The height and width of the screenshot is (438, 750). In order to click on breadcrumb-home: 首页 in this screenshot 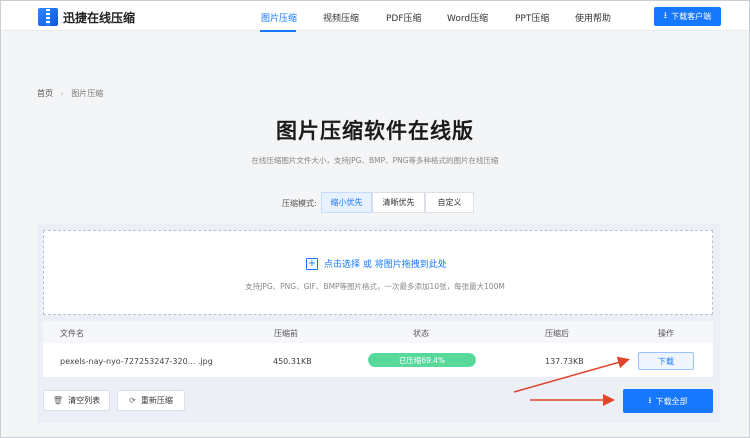, I will do `click(45, 93)`.